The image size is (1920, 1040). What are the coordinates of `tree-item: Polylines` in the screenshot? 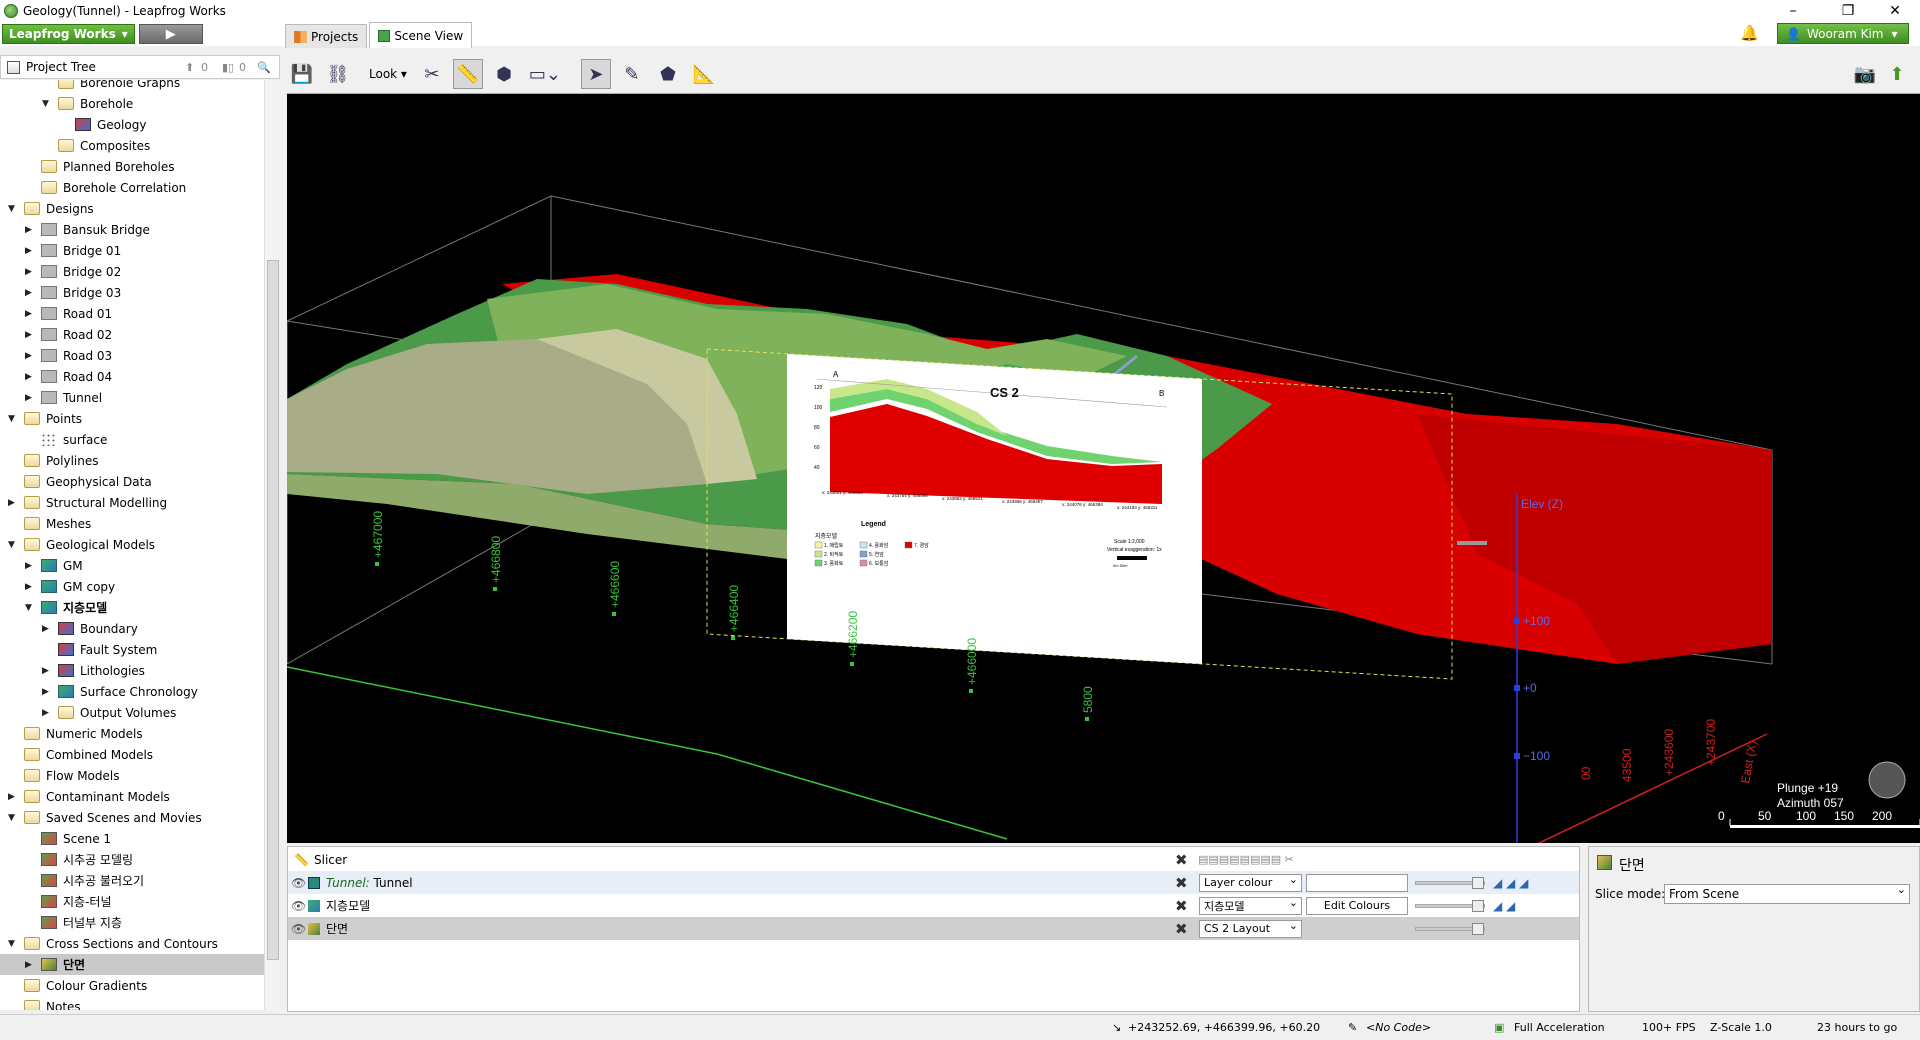 It's located at (132, 460).